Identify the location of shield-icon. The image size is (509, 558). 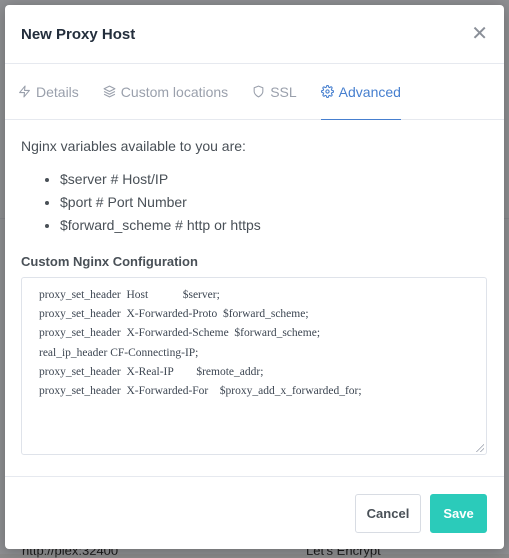
(258, 91).